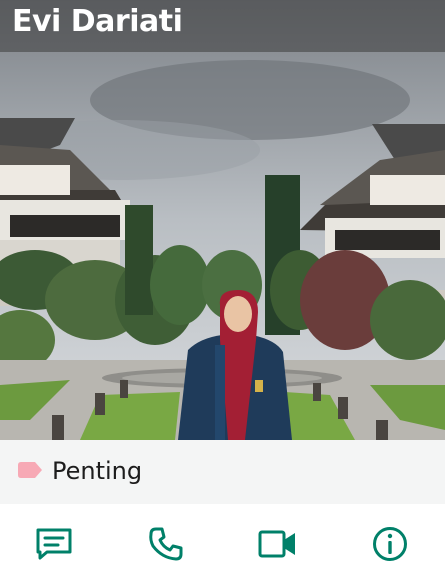  I want to click on phone-icon, so click(166, 544).